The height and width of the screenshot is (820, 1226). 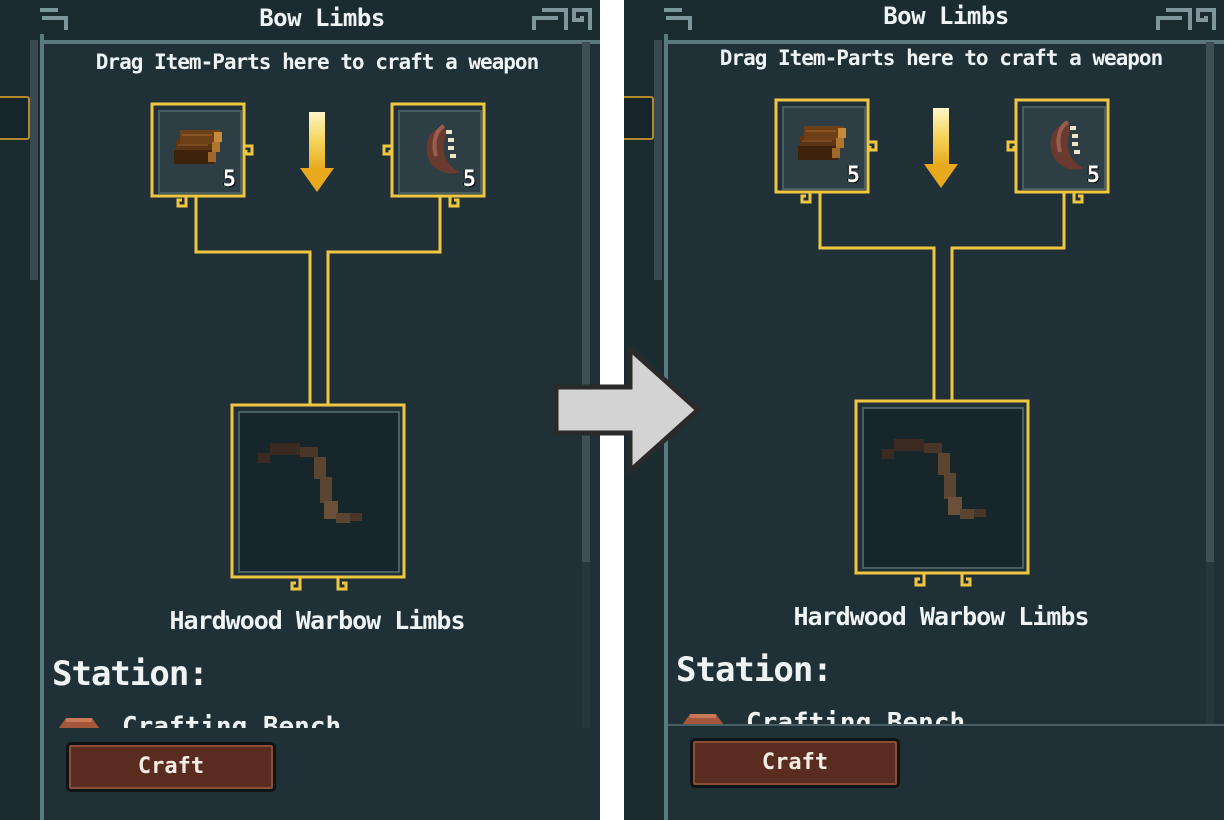 What do you see at coordinates (946, 725) in the screenshot?
I see `footer-separator` at bounding box center [946, 725].